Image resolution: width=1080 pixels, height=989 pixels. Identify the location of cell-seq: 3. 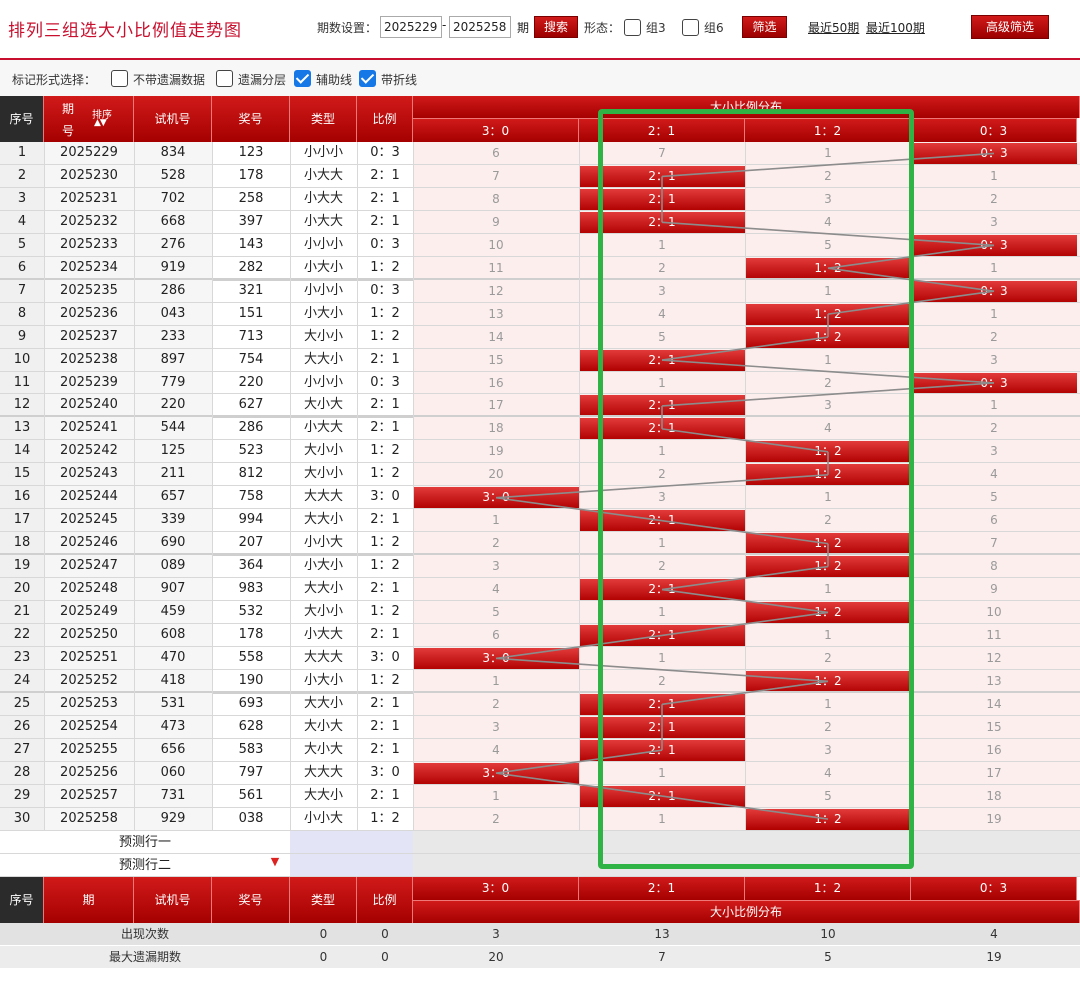
(22, 199).